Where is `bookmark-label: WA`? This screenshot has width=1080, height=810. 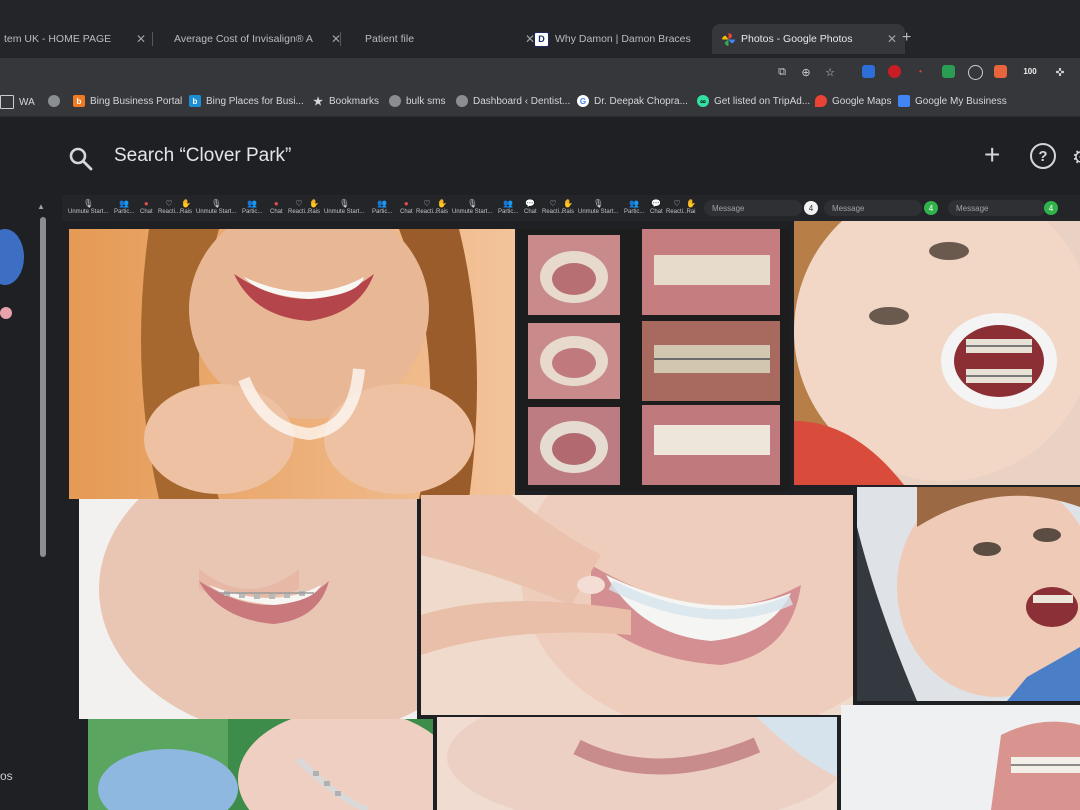 bookmark-label: WA is located at coordinates (27, 102).